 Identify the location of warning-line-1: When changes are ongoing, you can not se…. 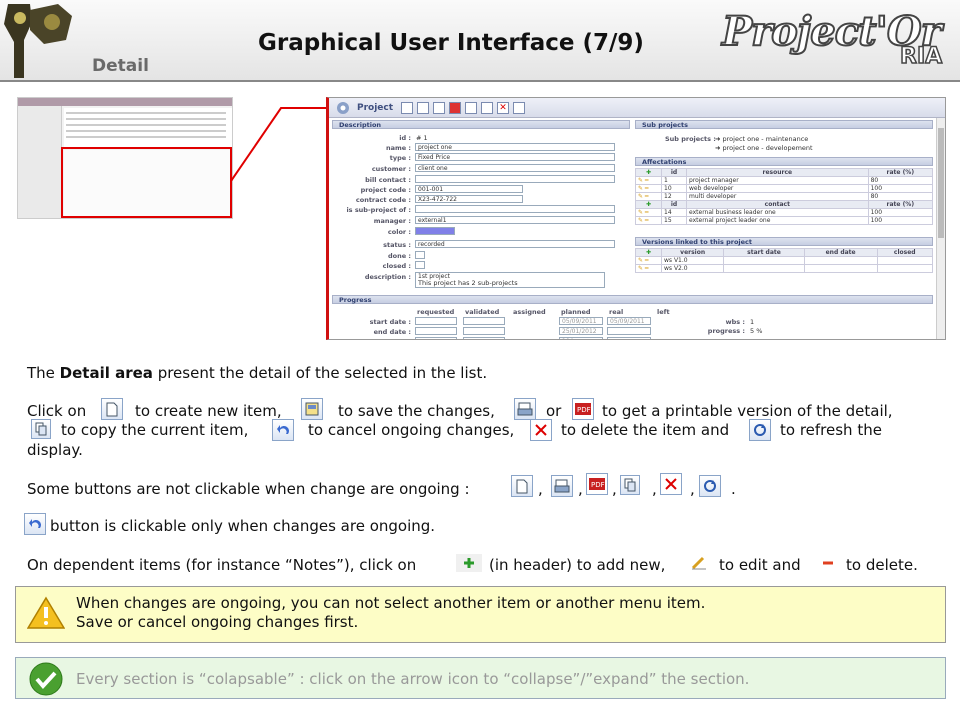
(391, 603).